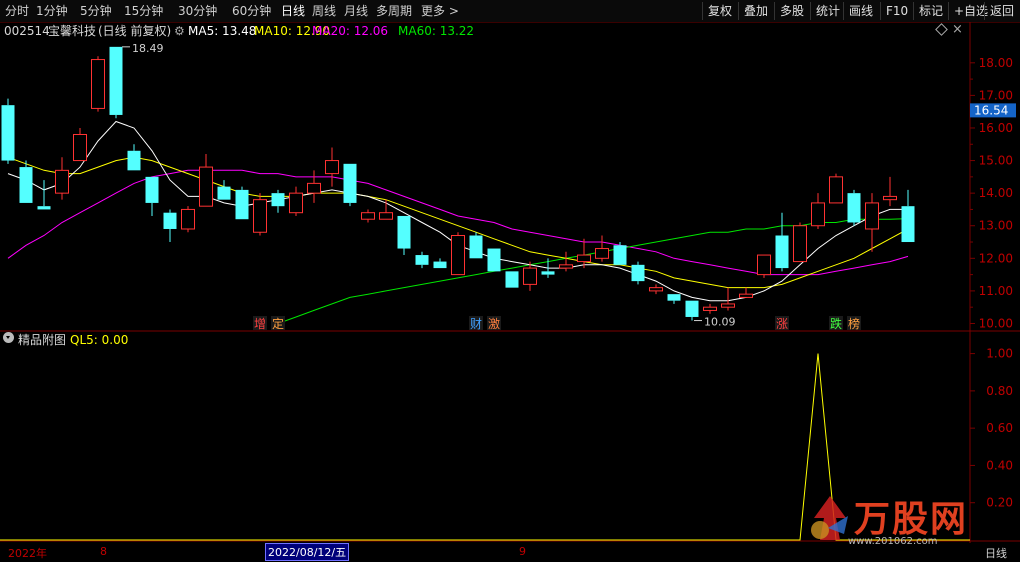  I want to click on event-badge: 增, so click(260, 324).